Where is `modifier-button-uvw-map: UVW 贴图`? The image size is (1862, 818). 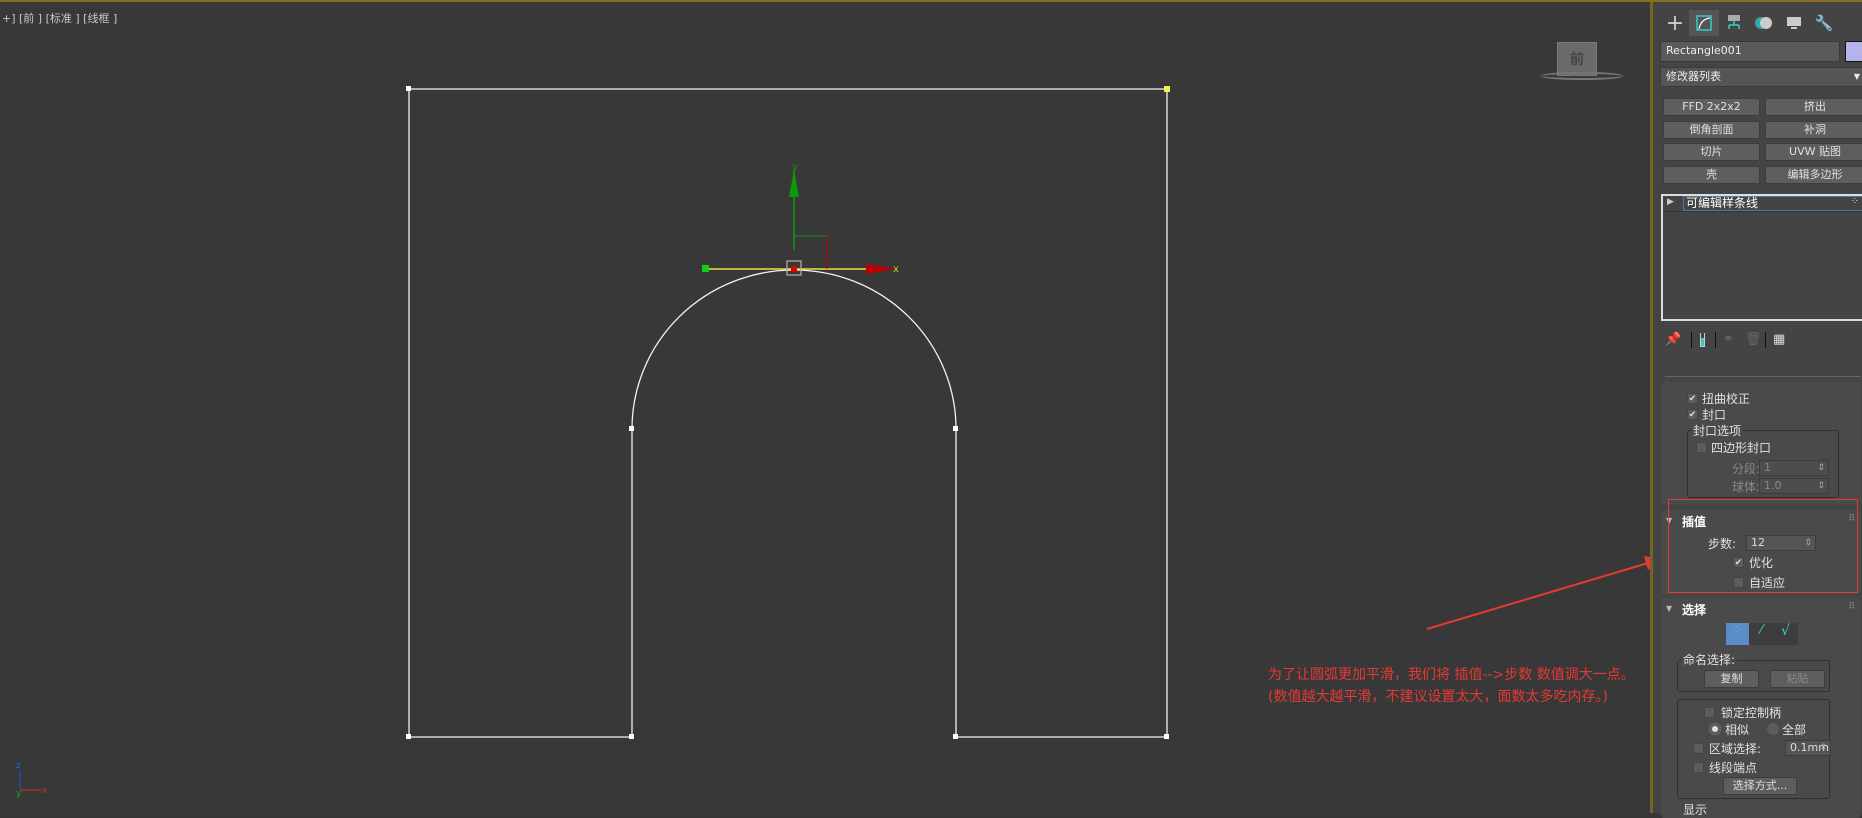
modifier-button-uvw-map: UVW 贴图 is located at coordinates (1813, 152).